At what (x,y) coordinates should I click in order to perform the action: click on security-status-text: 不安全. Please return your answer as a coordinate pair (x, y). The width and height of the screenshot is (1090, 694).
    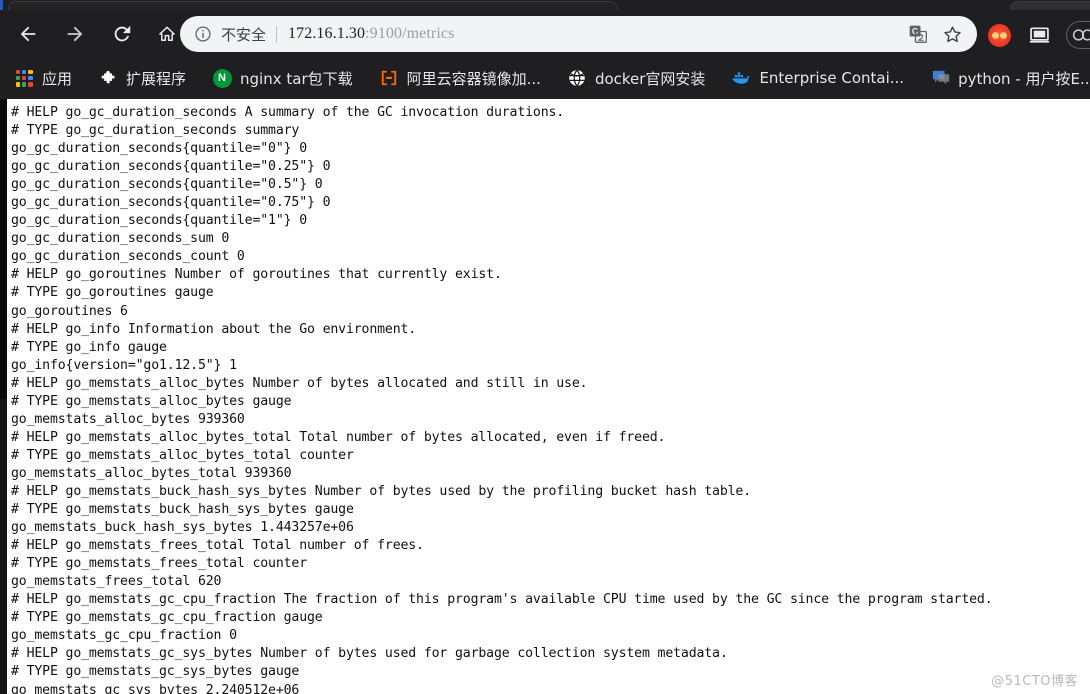
    Looking at the image, I should click on (244, 34).